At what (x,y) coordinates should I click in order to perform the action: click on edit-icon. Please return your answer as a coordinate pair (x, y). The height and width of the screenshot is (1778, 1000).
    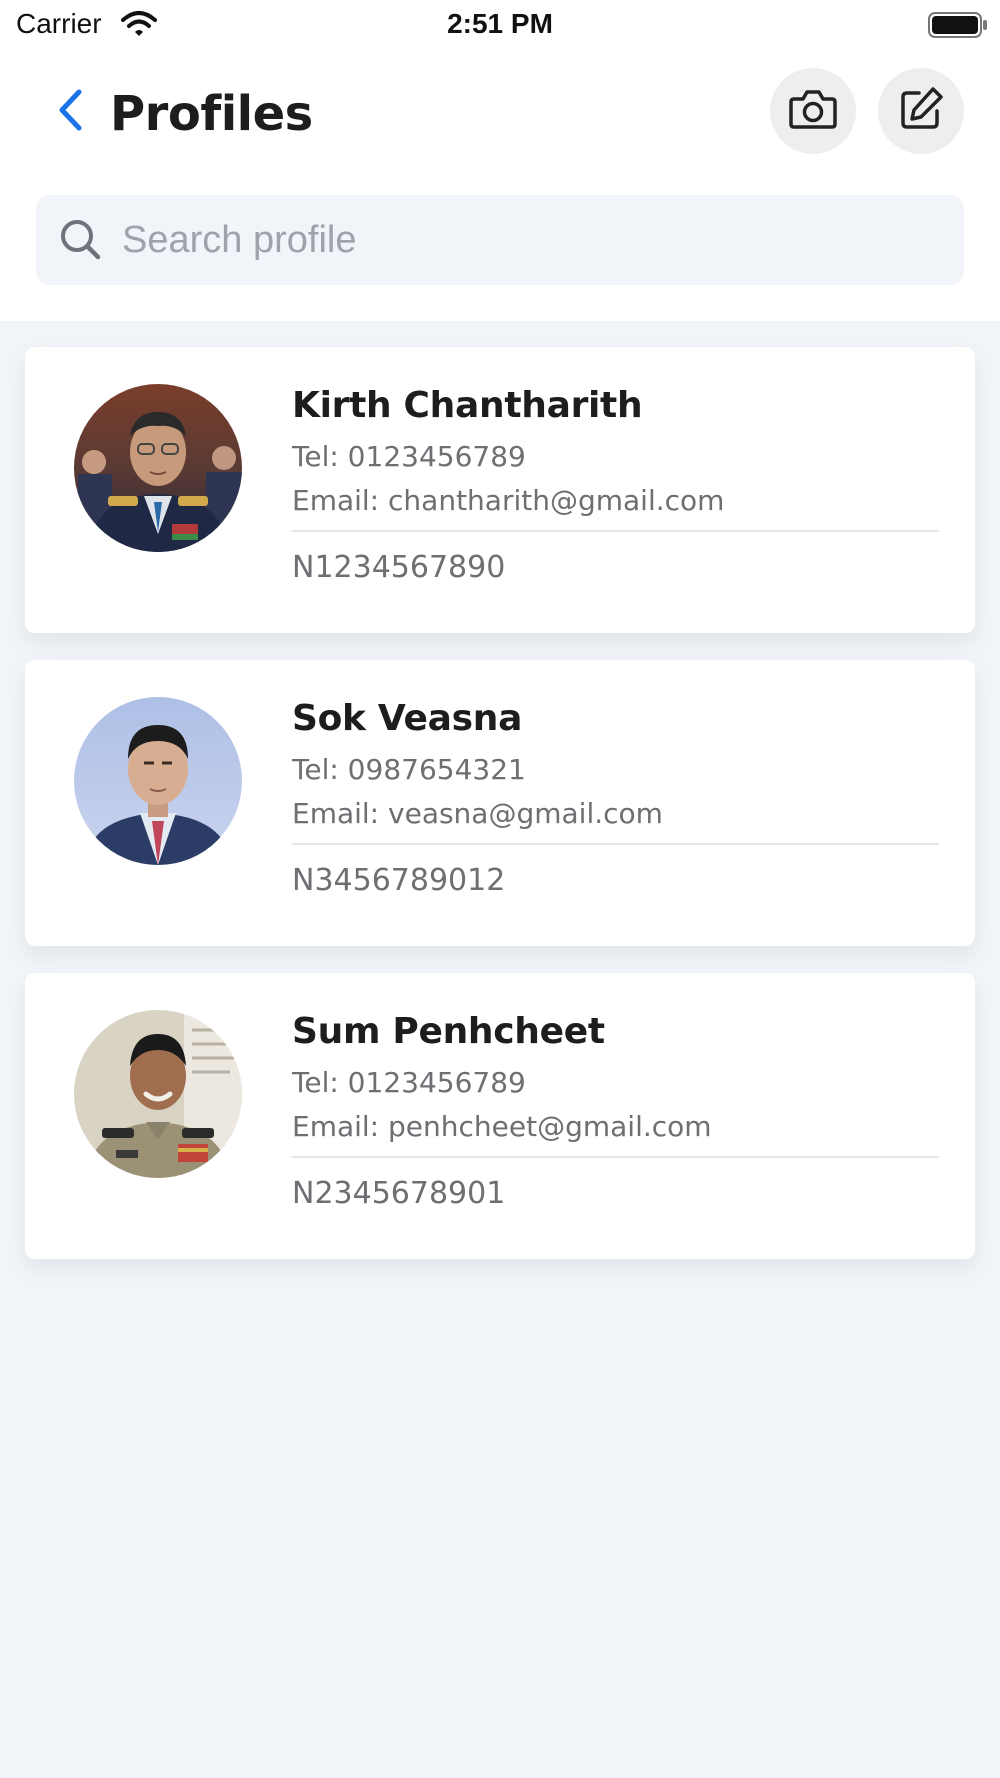
    Looking at the image, I should click on (921, 111).